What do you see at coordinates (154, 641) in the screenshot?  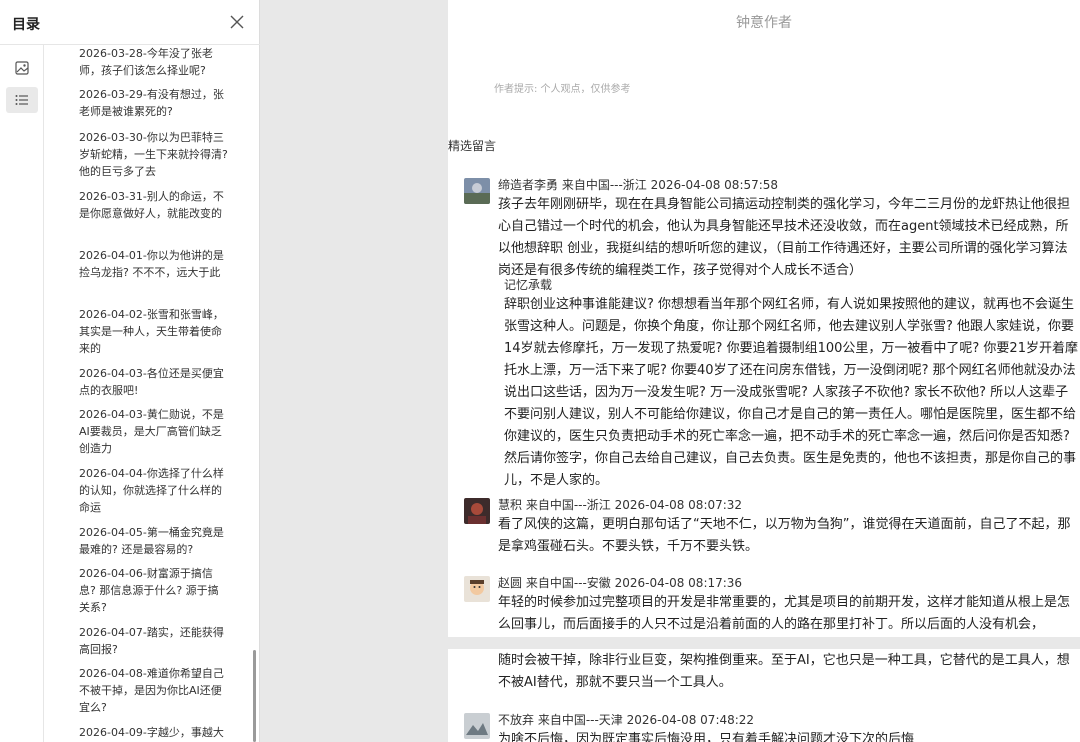 I see `toc-item: 2026-04-07-踏实，还能获得高回报?` at bounding box center [154, 641].